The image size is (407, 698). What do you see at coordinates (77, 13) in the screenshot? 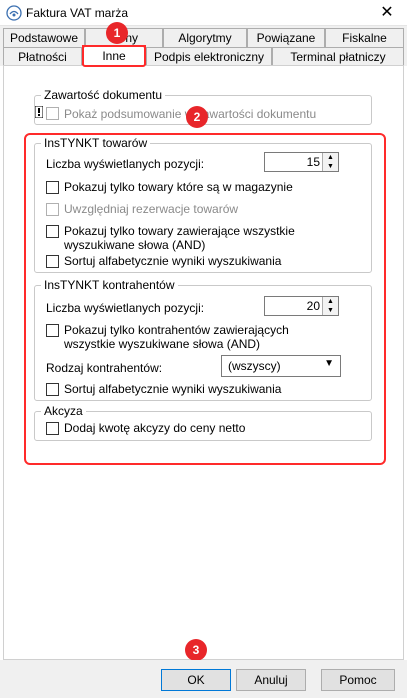
I see `window-title: Faktura VAT marża` at bounding box center [77, 13].